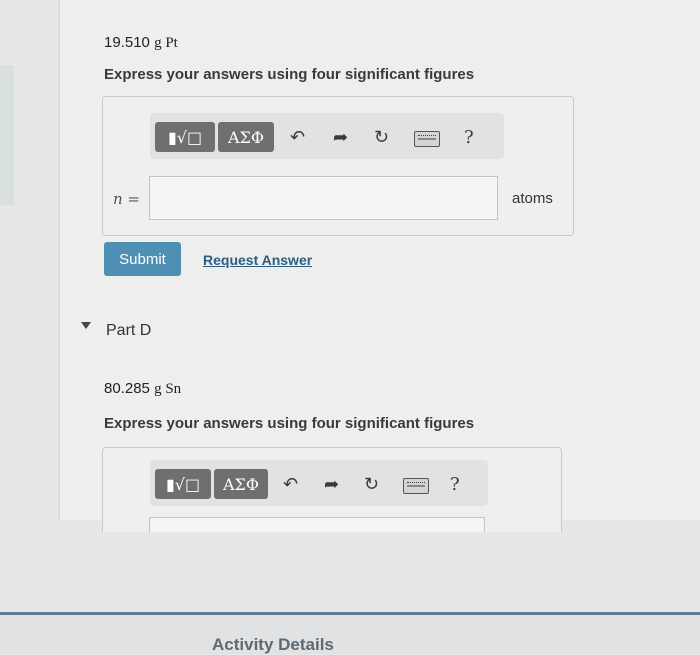 The height and width of the screenshot is (655, 700). I want to click on part-d-title: Part D, so click(129, 330).